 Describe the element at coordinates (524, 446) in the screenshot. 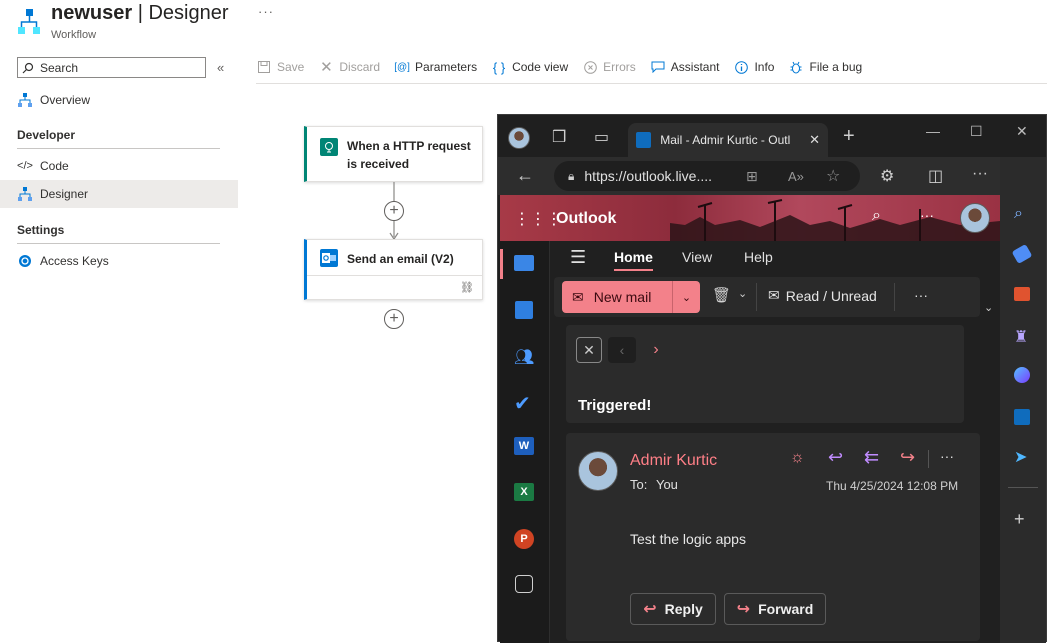

I see `word-icon: W` at that location.